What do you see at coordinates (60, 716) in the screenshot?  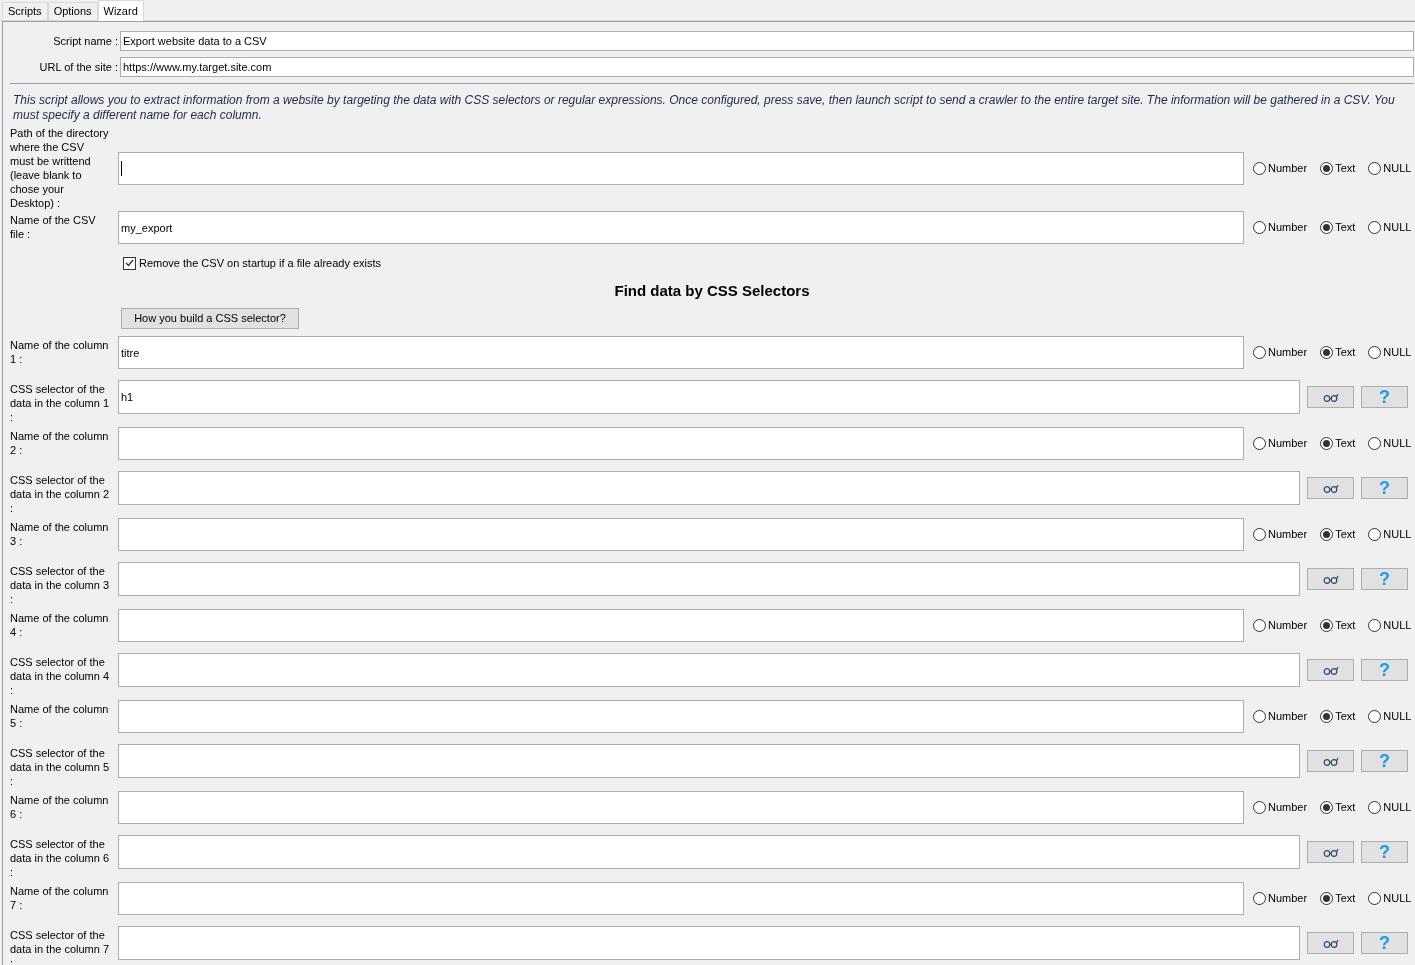 I see `field-label: Name of the column 5 :` at bounding box center [60, 716].